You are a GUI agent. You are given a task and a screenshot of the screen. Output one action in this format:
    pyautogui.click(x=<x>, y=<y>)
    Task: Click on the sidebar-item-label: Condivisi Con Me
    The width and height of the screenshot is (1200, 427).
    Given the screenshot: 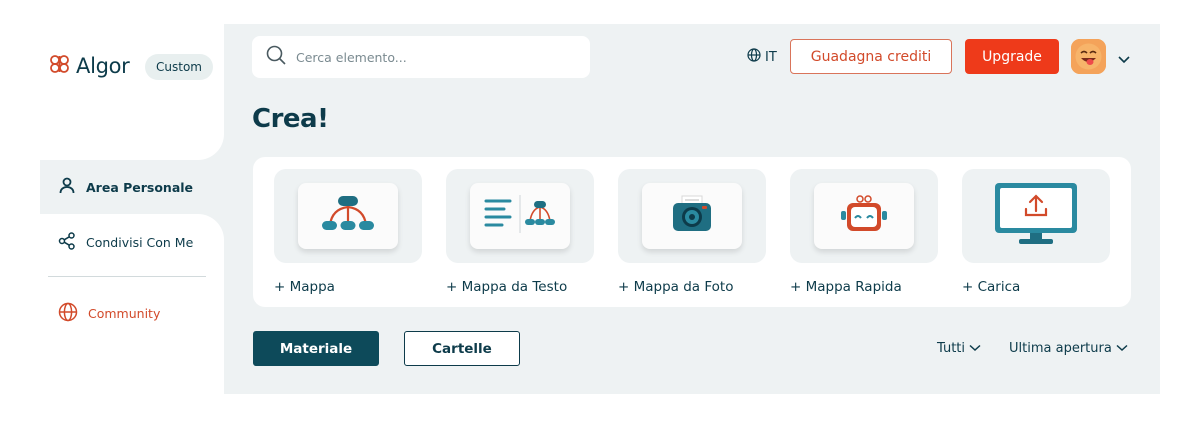 What is the action you would take?
    pyautogui.click(x=140, y=242)
    